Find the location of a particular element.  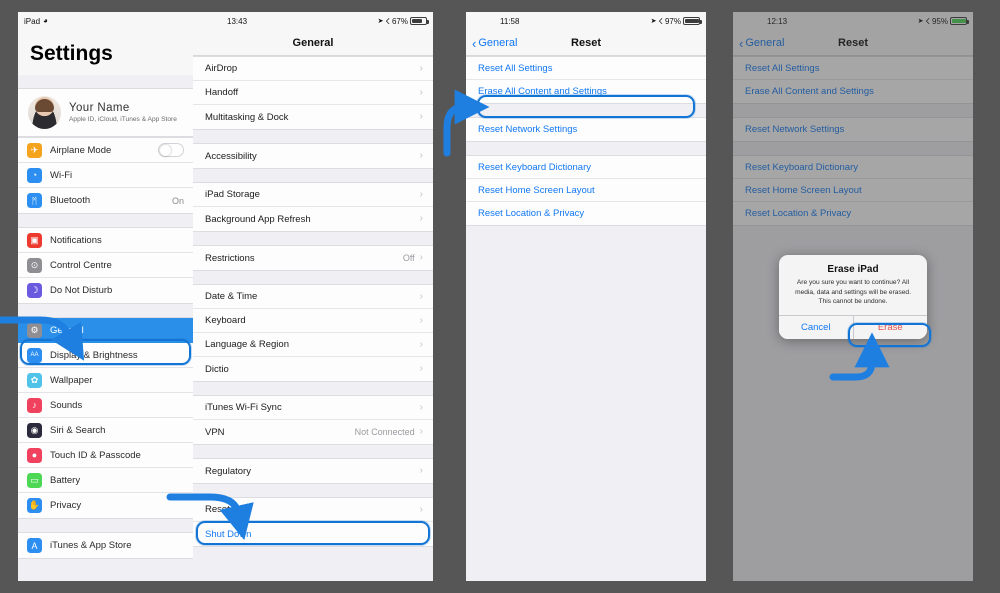

nav-bar: General is located at coordinates (313, 43).